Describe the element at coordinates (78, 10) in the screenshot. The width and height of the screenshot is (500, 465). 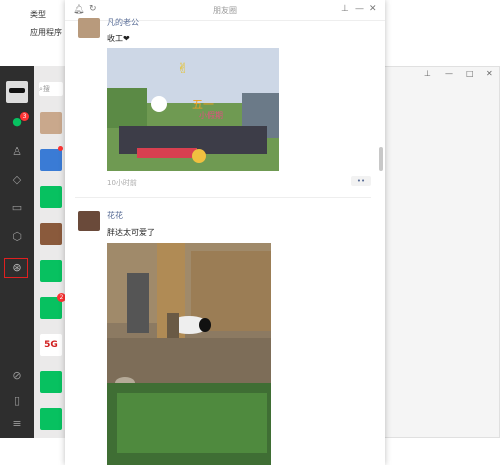
I see `bell-icon: 🔔︎` at that location.